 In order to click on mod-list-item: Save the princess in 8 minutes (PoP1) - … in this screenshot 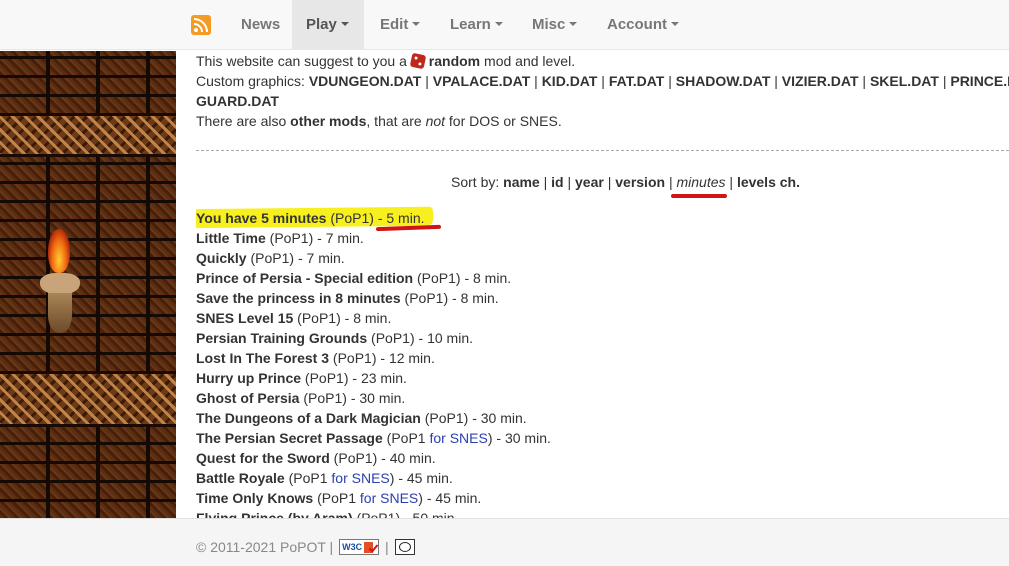, I will do `click(347, 298)`.